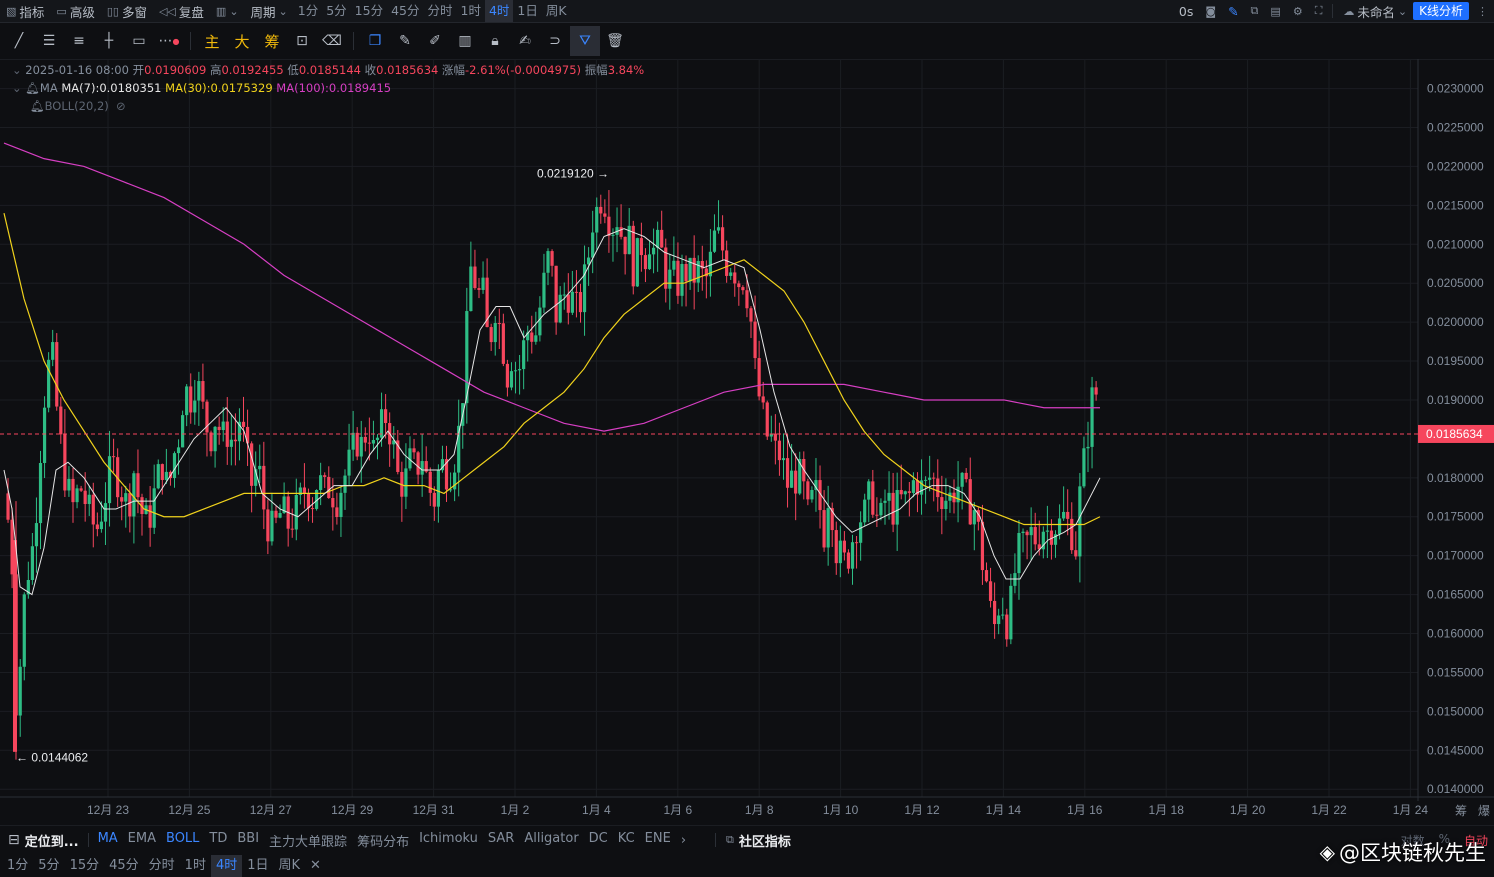  Describe the element at coordinates (1255, 11) in the screenshot. I see `popout-icon: ⧉` at that location.